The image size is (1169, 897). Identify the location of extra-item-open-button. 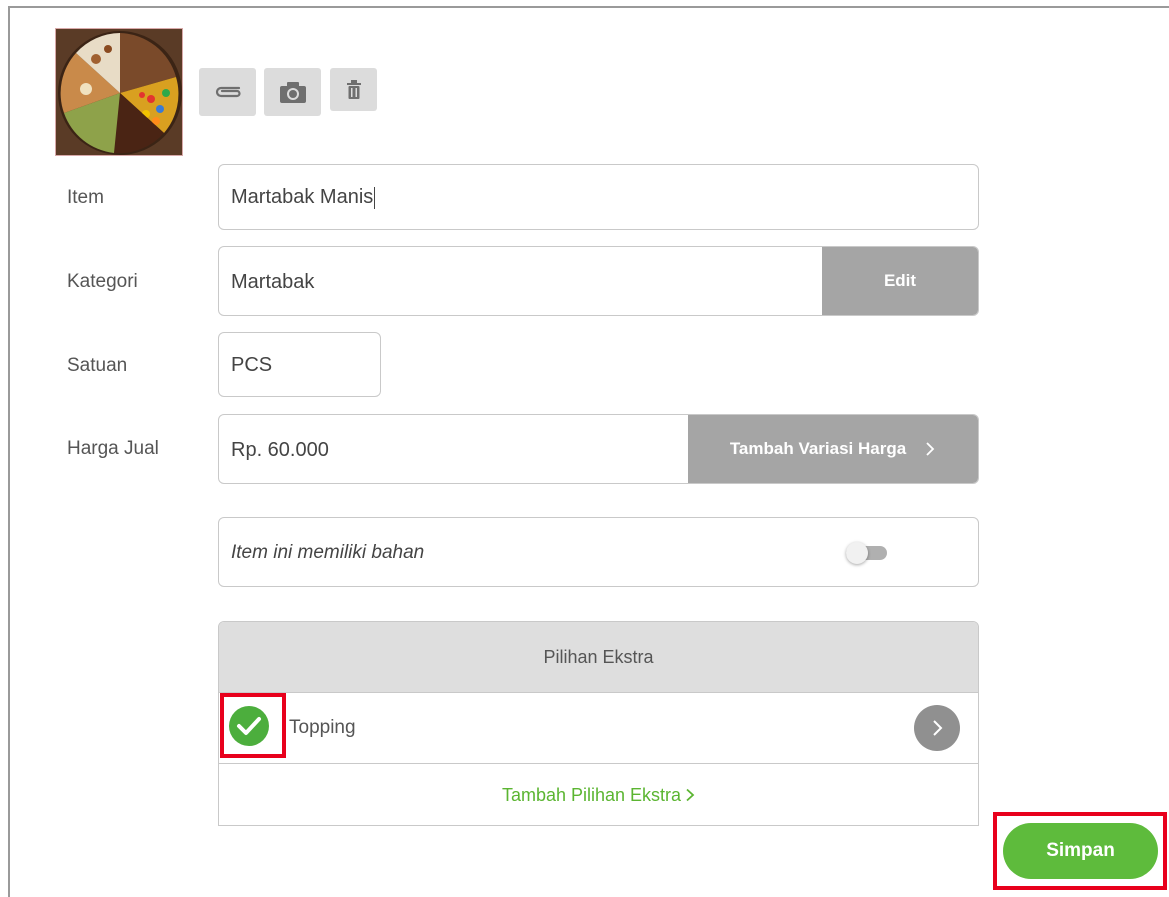
(937, 728).